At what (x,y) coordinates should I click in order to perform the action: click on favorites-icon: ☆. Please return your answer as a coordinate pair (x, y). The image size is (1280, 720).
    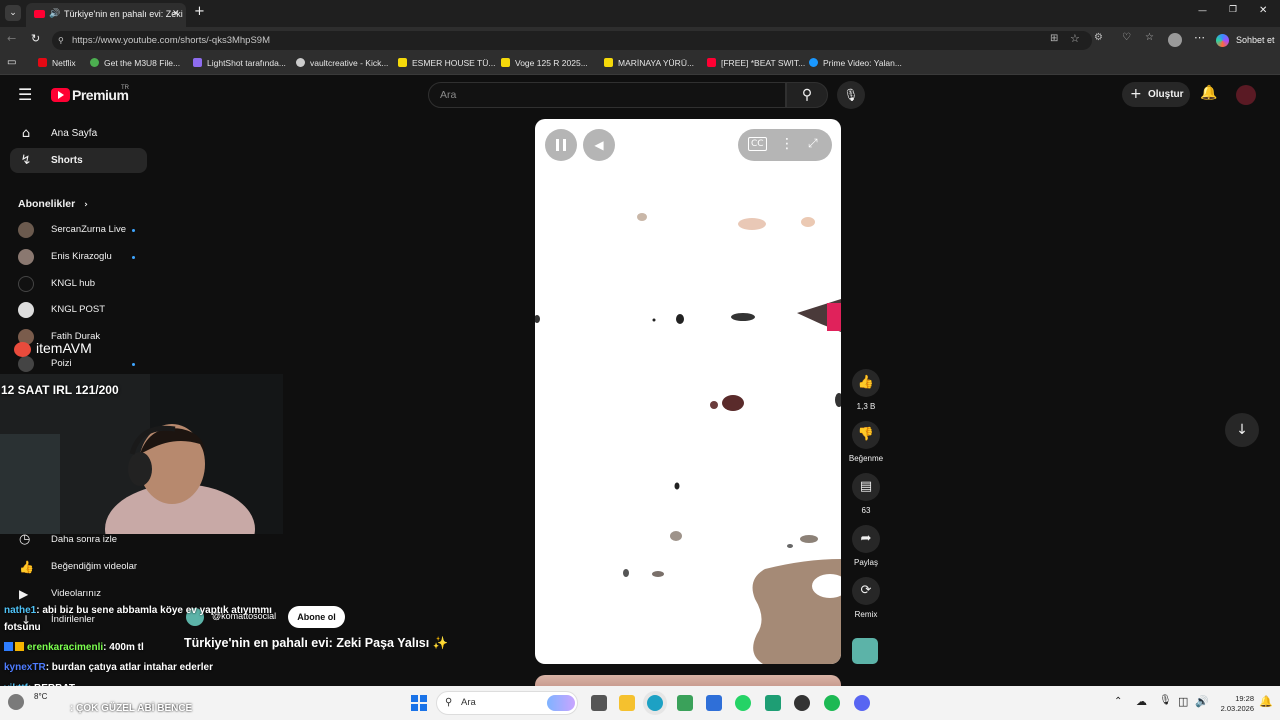
    Looking at the image, I should click on (1149, 37).